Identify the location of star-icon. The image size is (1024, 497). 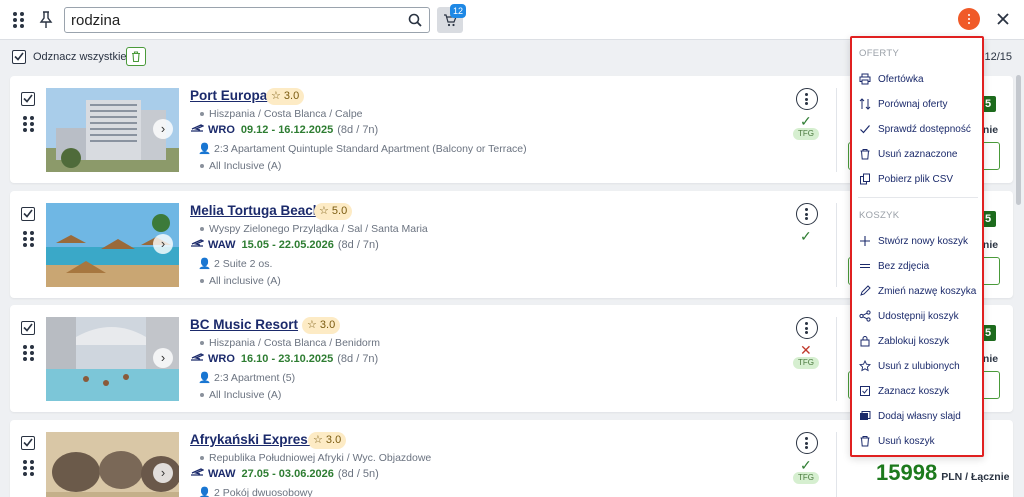
(865, 366).